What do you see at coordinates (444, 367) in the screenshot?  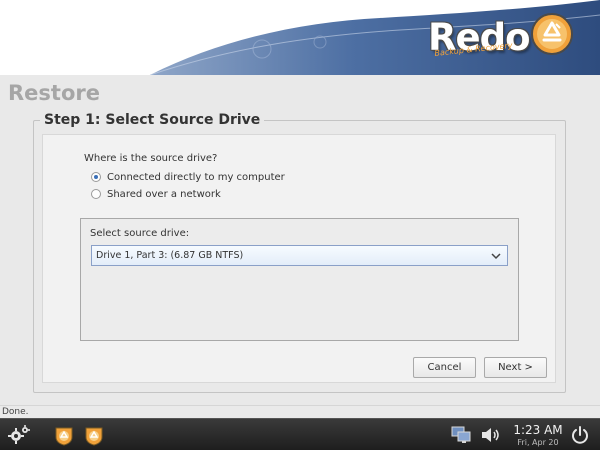 I see `cancel-button: Cancel` at bounding box center [444, 367].